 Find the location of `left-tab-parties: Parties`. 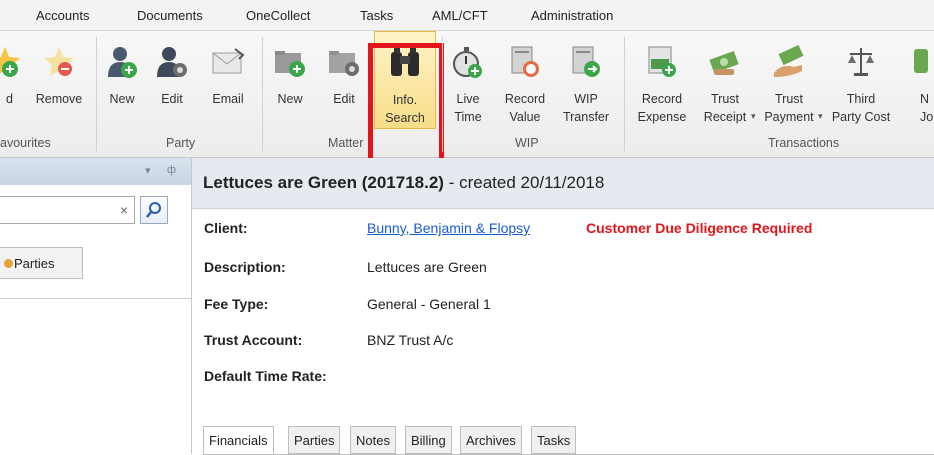

left-tab-parties: Parties is located at coordinates (41, 263).